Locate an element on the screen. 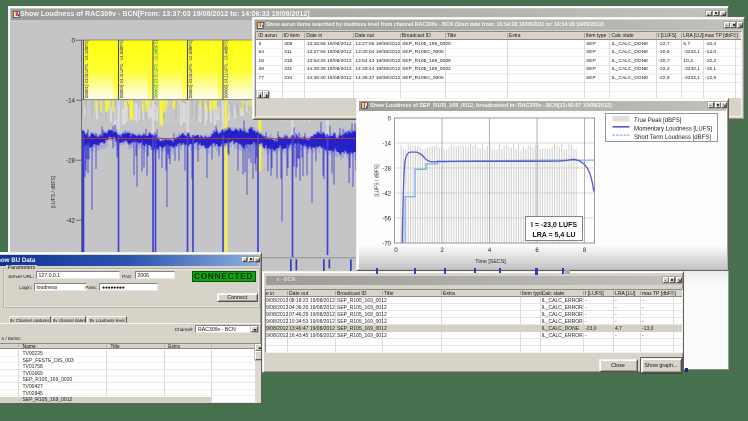 The image size is (748, 421). svg-text: Short Term Loudness [dBFS] is located at coordinates (672, 137).